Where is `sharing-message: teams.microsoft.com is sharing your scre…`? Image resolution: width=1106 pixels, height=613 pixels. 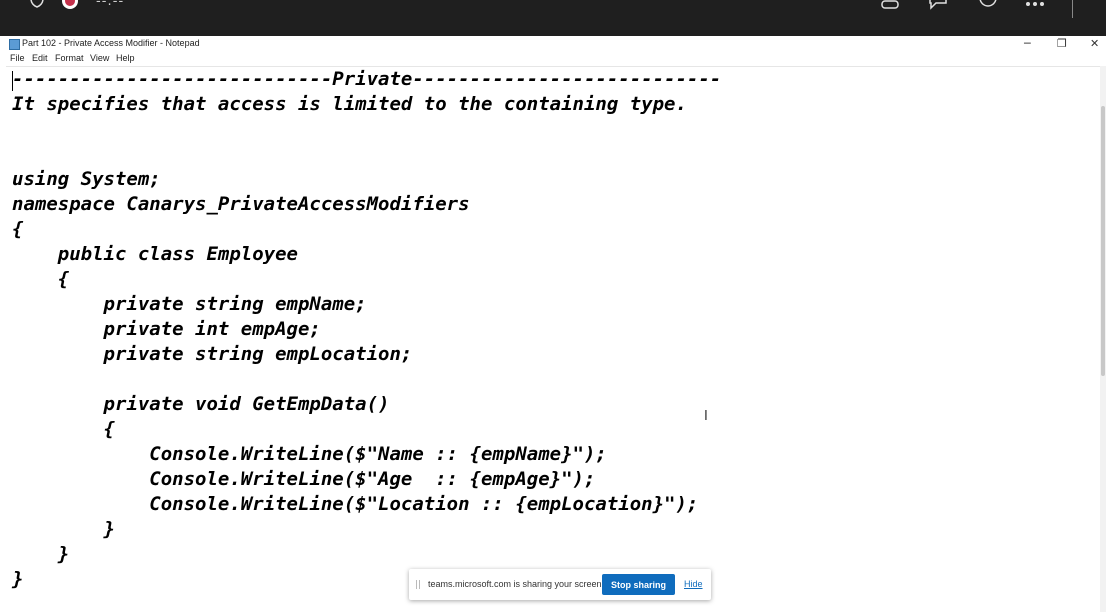
sharing-message: teams.microsoft.com is sharing your scre… is located at coordinates (516, 584).